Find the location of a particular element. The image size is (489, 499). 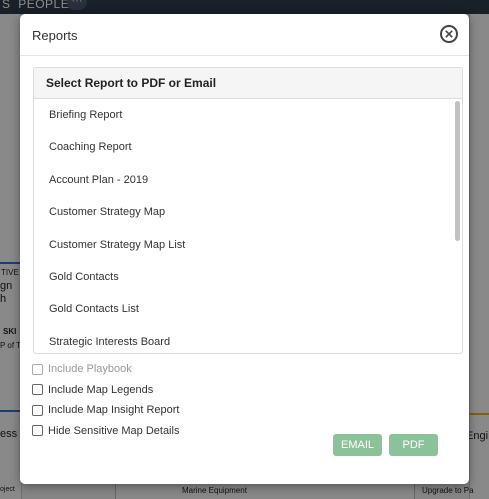

email-button: EMAIL is located at coordinates (357, 445).